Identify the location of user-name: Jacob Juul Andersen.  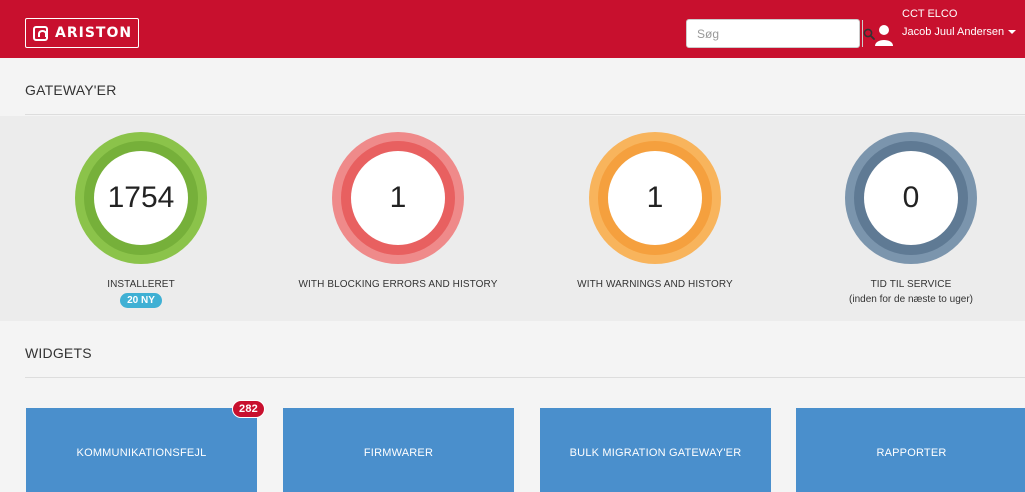
(953, 32).